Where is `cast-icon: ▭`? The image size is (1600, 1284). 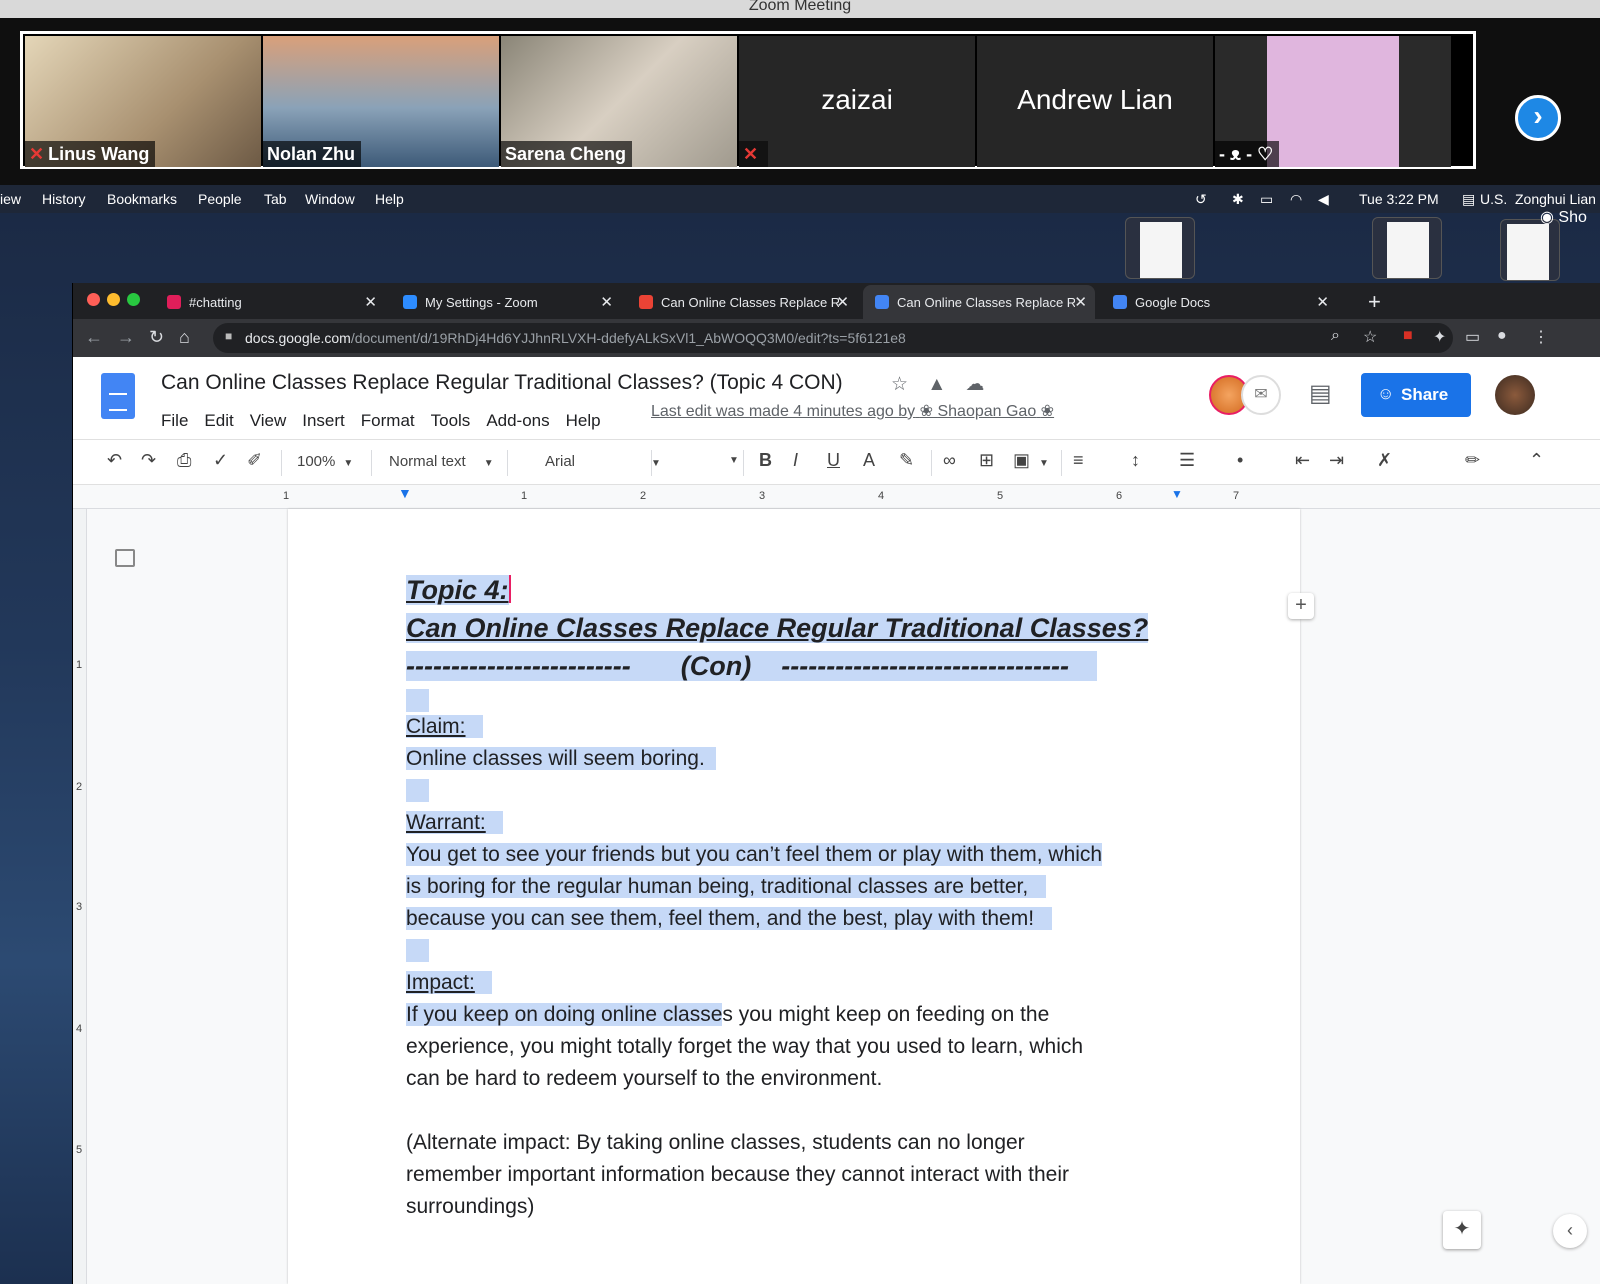
cast-icon: ▭ is located at coordinates (1472, 337).